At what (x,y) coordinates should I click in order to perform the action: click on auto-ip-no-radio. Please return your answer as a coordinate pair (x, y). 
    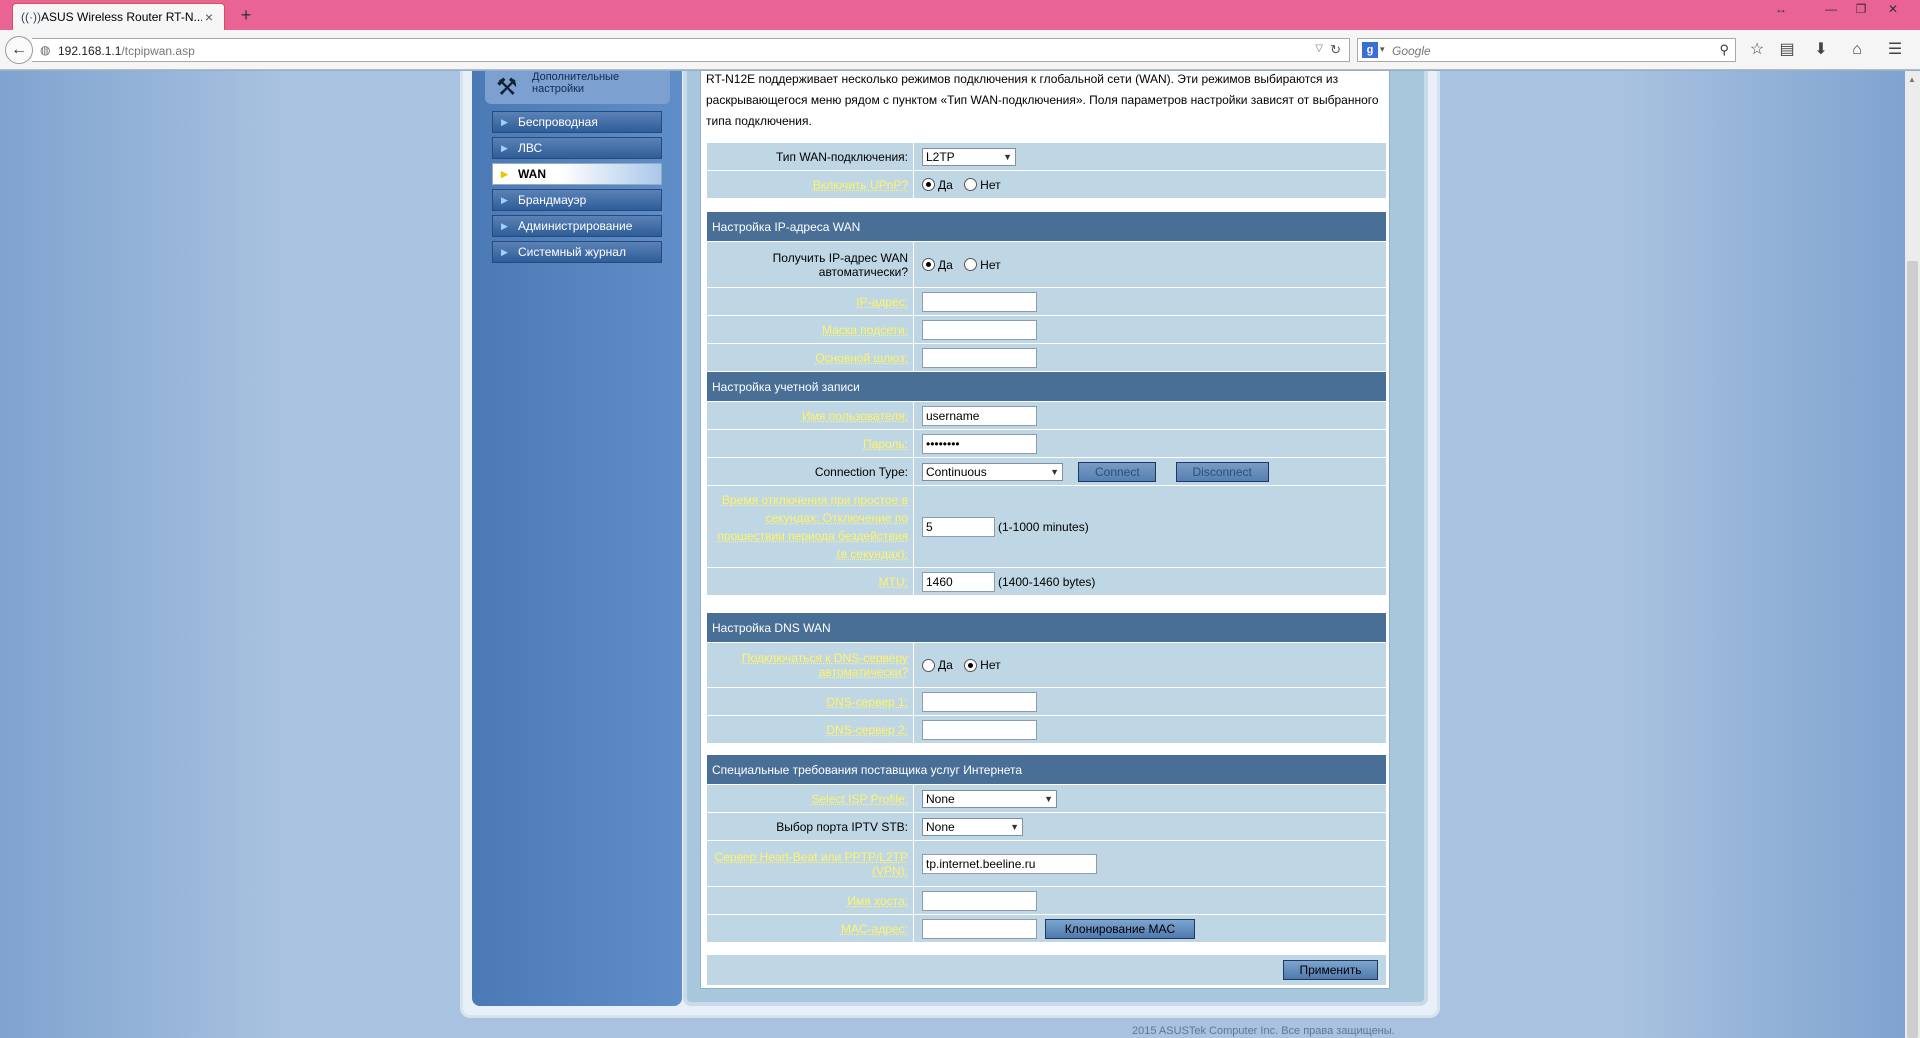
    Looking at the image, I should click on (971, 265).